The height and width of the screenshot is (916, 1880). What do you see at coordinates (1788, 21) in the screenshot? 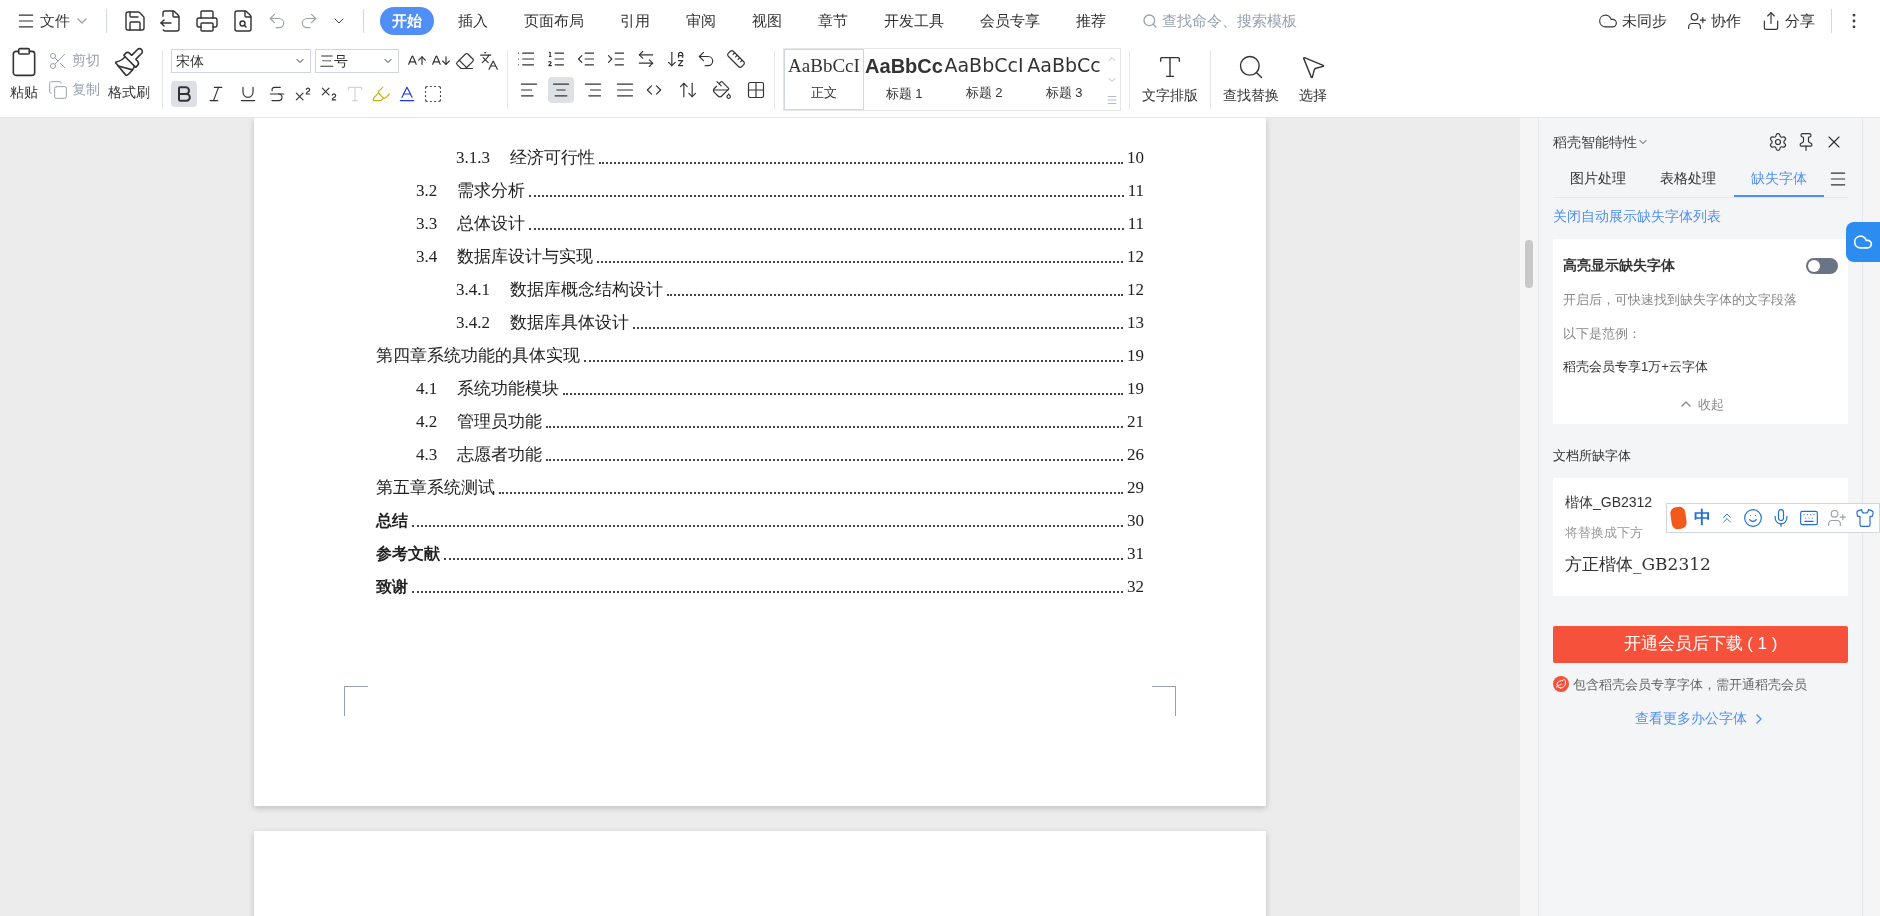
I see `header-action-button: 分享` at bounding box center [1788, 21].